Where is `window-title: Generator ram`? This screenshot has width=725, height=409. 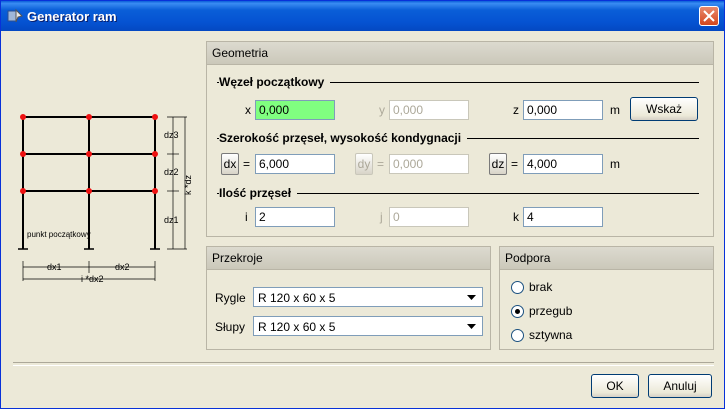 window-title: Generator ram is located at coordinates (72, 16).